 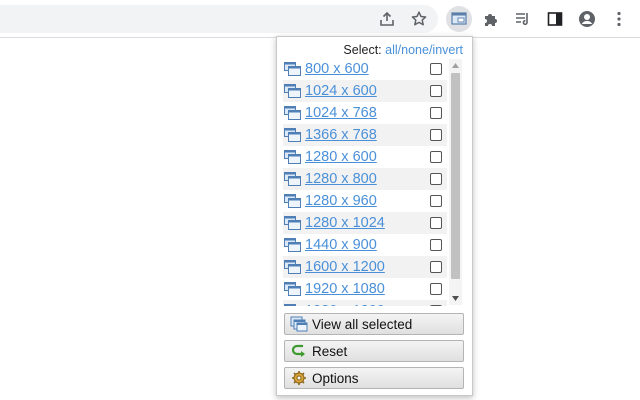 What do you see at coordinates (523, 19) in the screenshot?
I see `reading-list-icon` at bounding box center [523, 19].